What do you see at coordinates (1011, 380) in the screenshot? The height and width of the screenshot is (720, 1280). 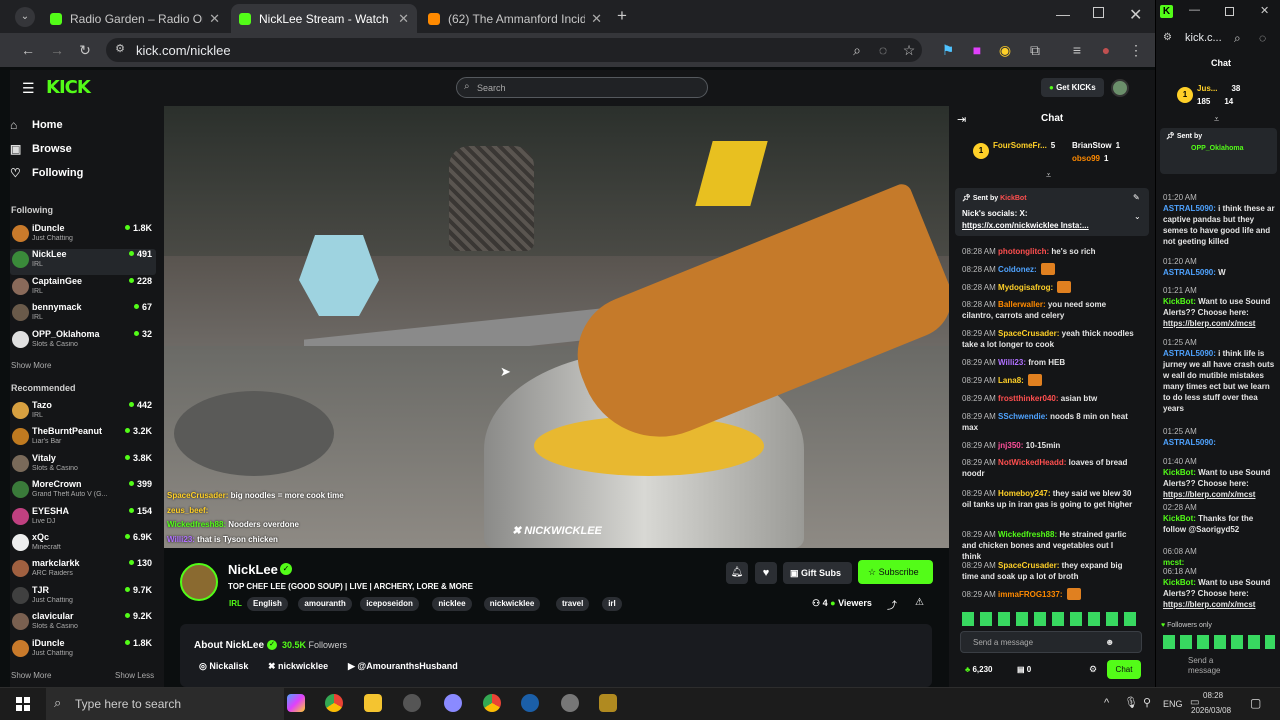 I see `message-user: Lana8:` at bounding box center [1011, 380].